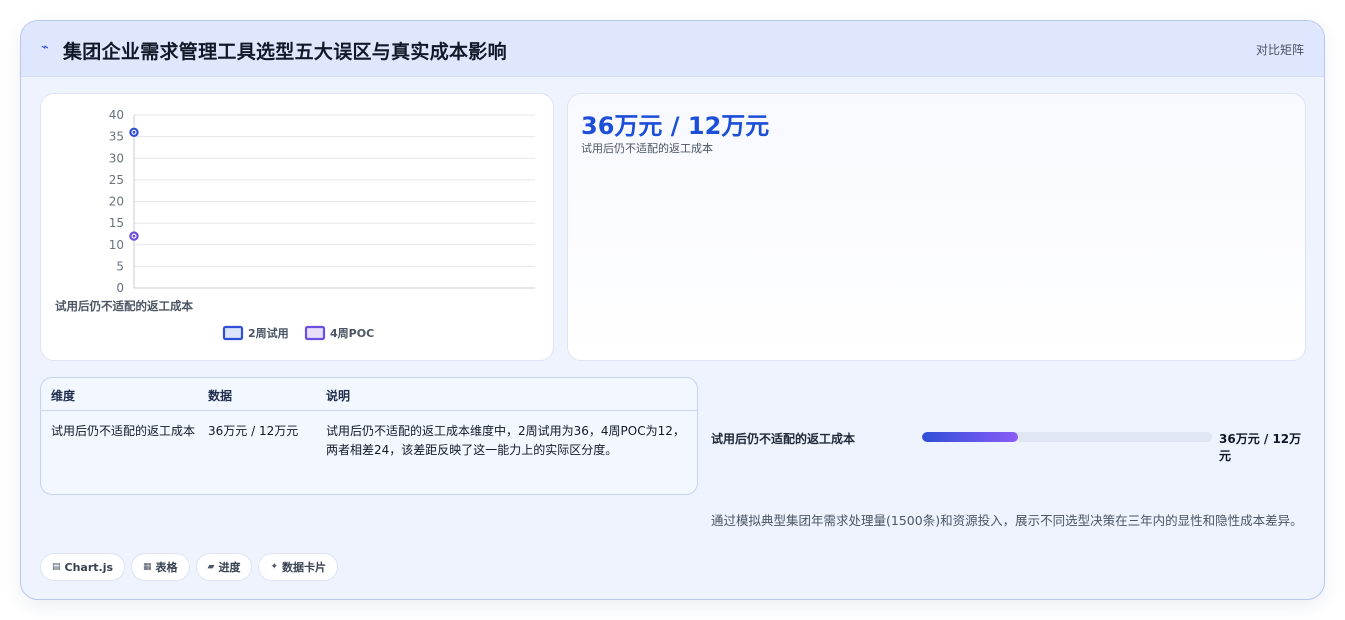 This screenshot has height=620, width=1345. I want to click on trend-icon: ⌁, so click(45, 47).